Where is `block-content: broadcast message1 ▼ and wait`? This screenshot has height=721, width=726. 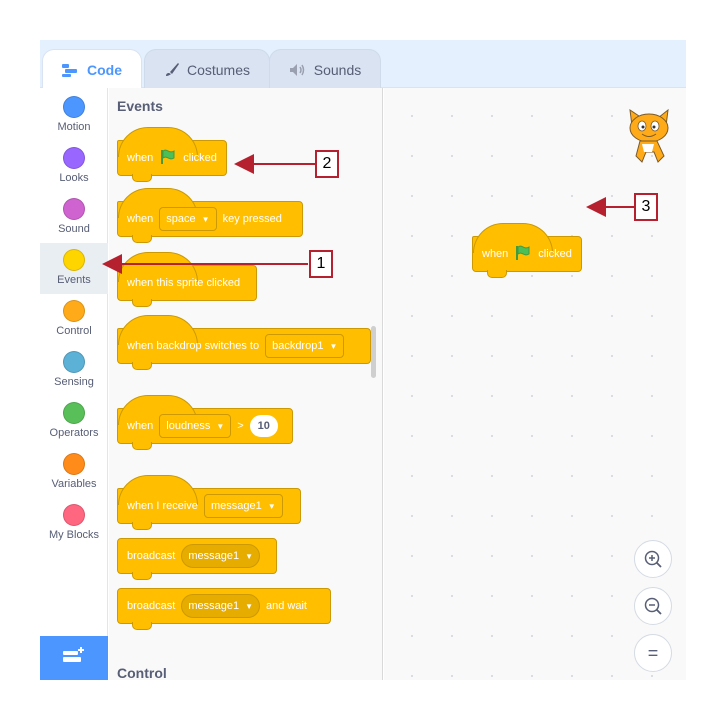 block-content: broadcast message1 ▼ and wait is located at coordinates (217, 606).